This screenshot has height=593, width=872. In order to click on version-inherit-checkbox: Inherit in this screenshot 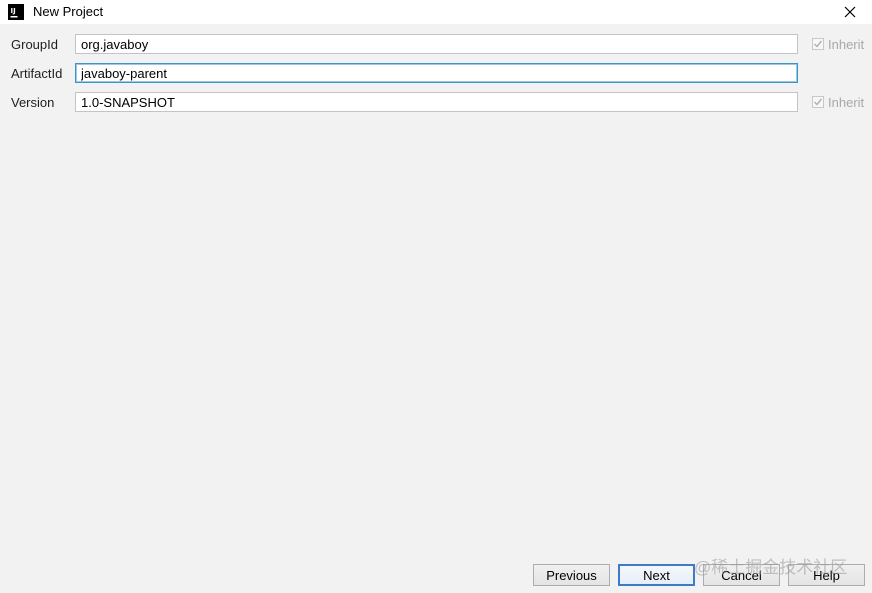, I will do `click(838, 102)`.